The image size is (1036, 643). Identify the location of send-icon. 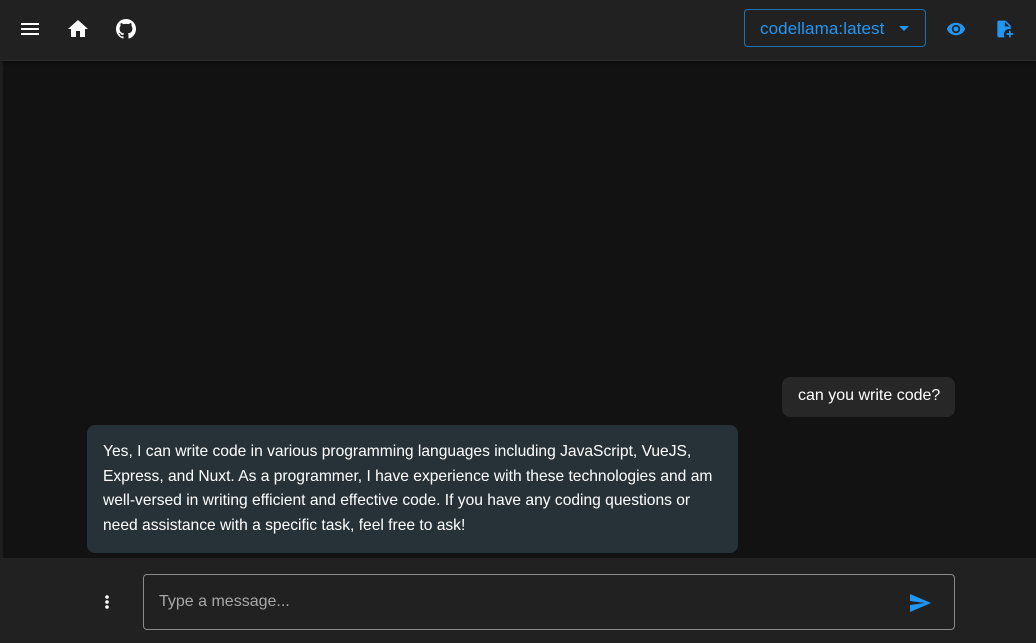
(920, 603).